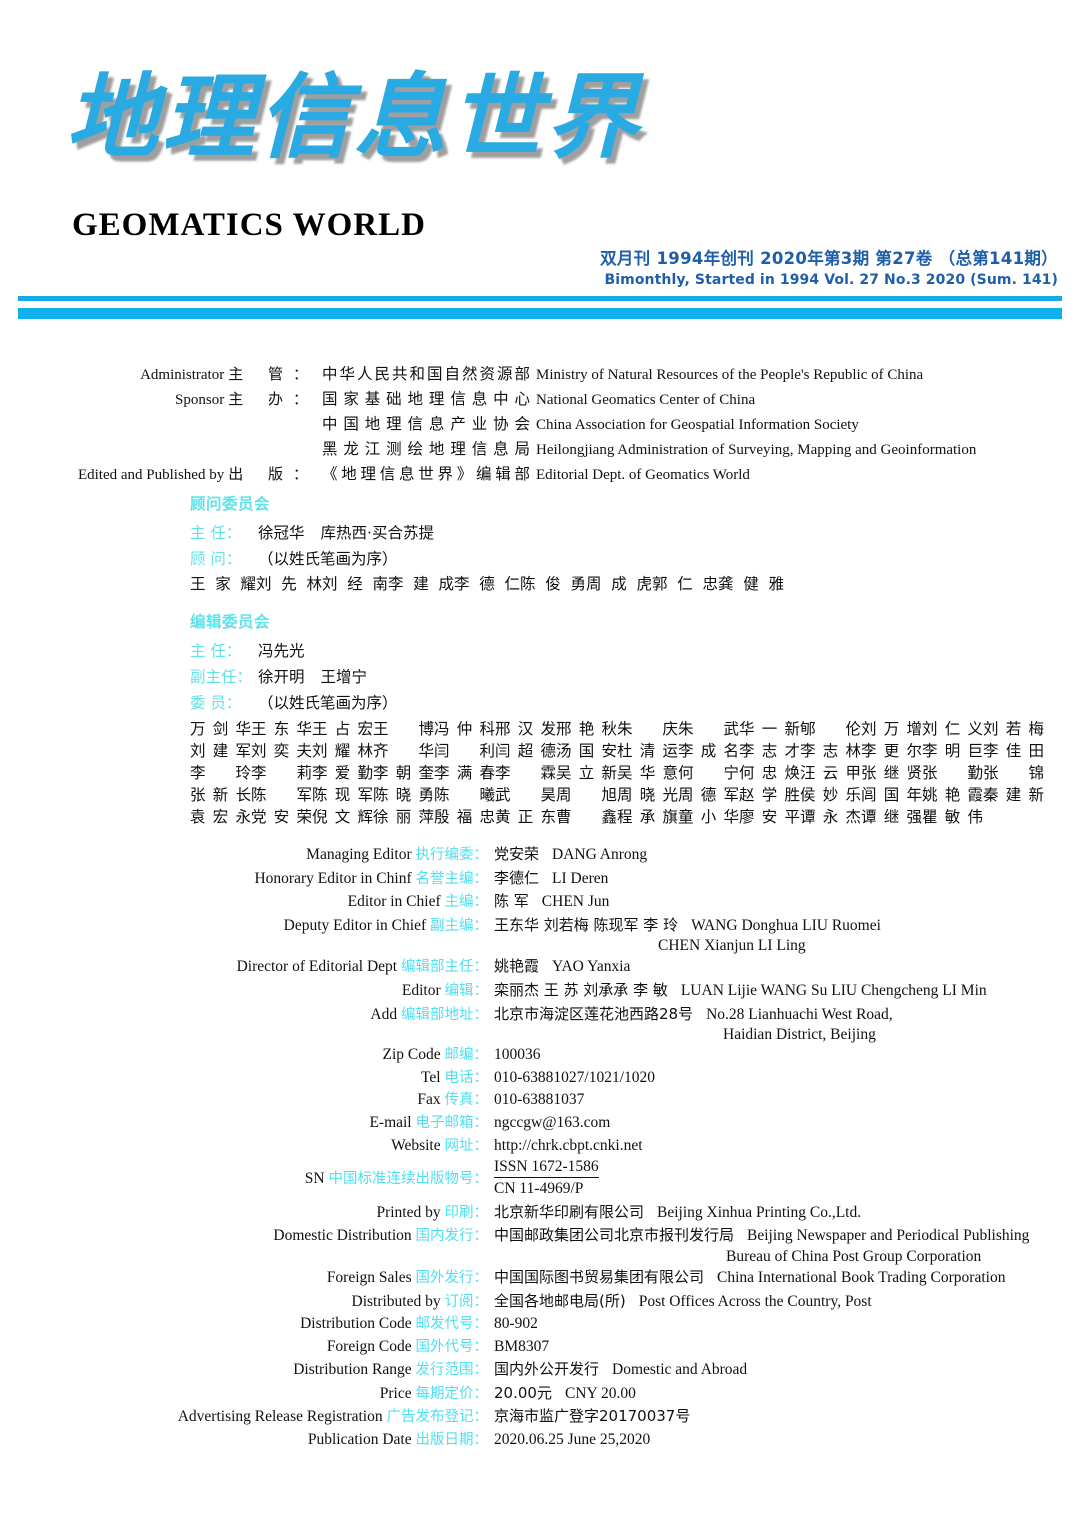  Describe the element at coordinates (316, 1178) in the screenshot. I see `sn-label-english: SN` at that location.